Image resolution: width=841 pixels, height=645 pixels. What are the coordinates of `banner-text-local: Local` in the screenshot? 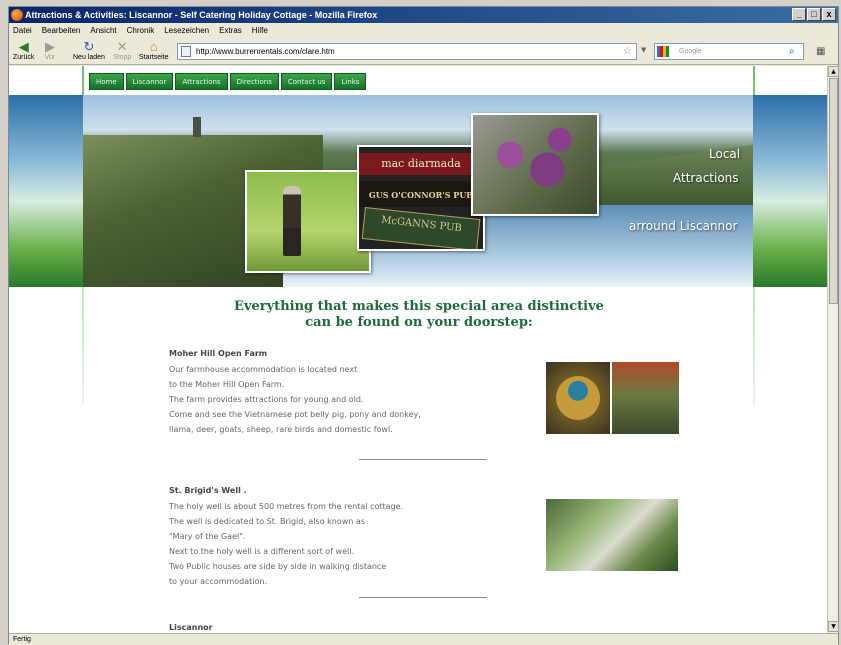 It's located at (725, 154).